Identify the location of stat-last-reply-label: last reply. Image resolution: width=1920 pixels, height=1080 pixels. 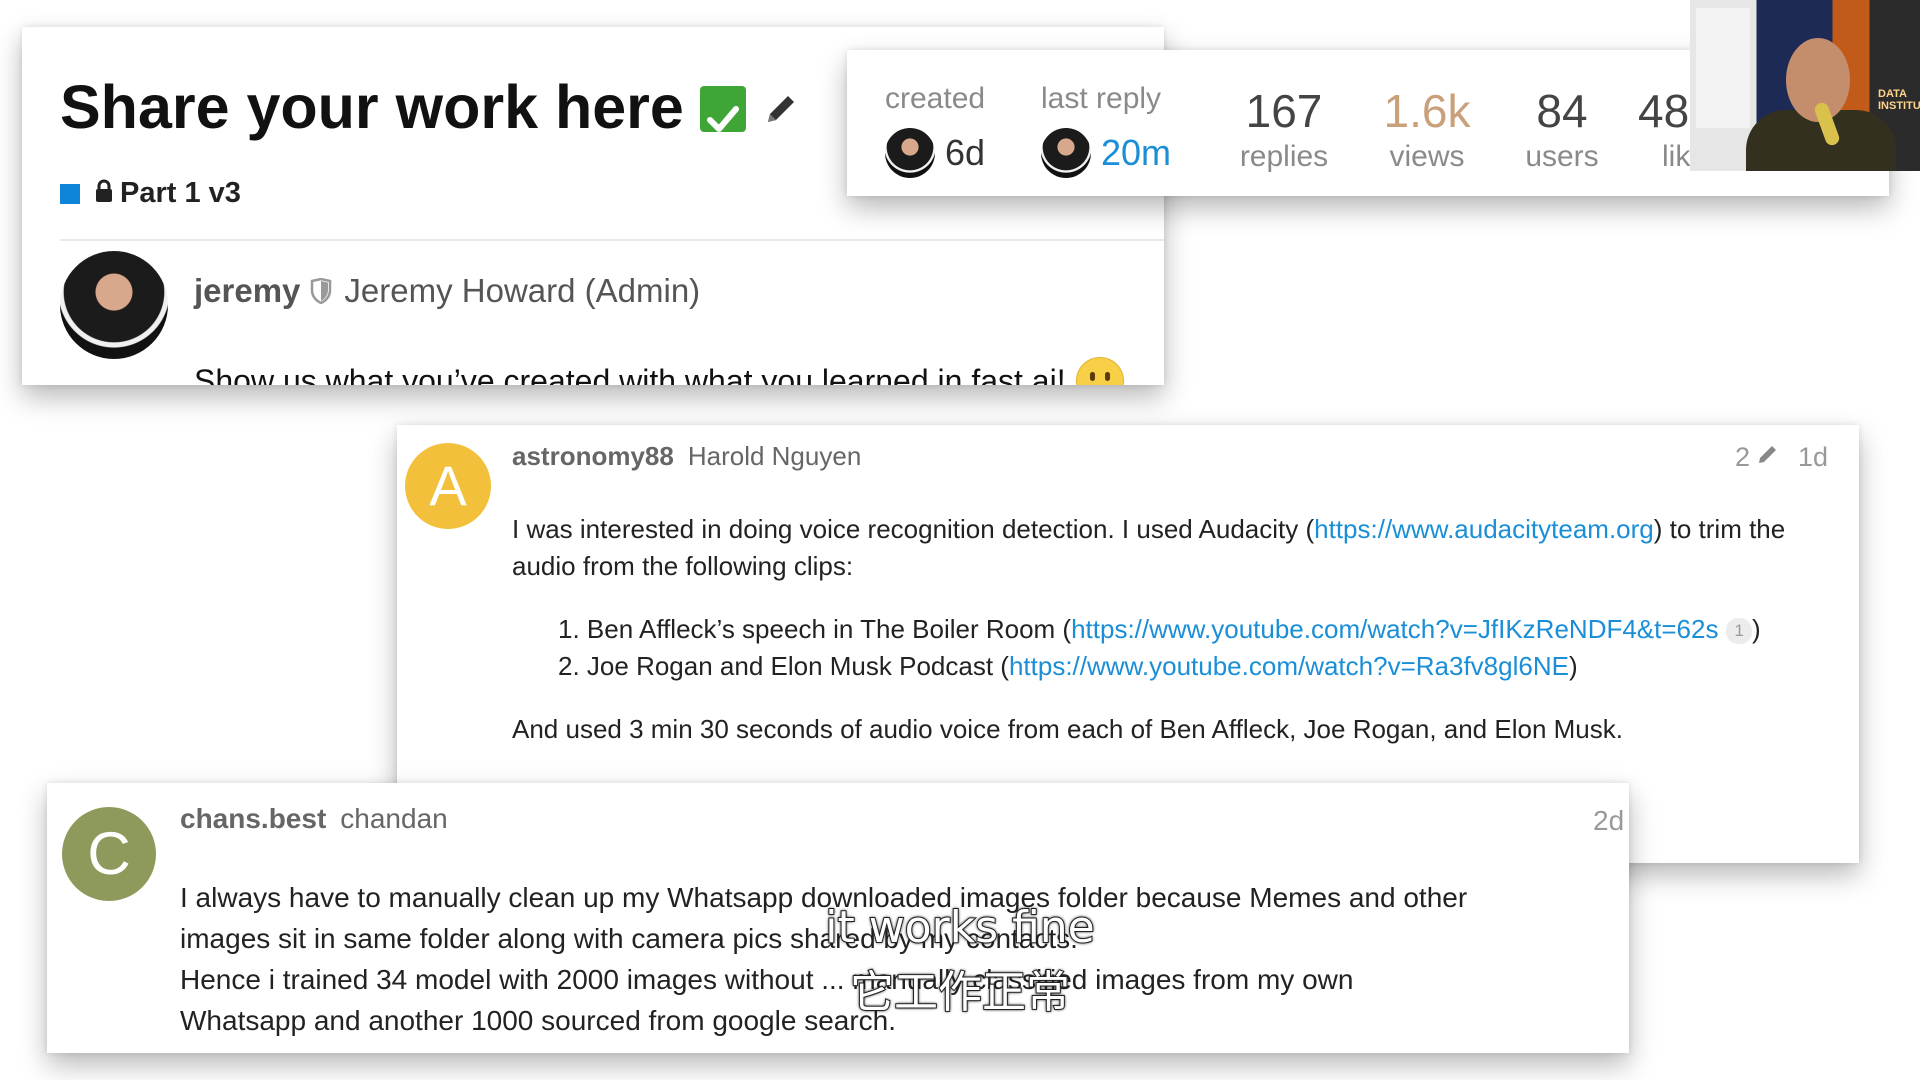
(1101, 98).